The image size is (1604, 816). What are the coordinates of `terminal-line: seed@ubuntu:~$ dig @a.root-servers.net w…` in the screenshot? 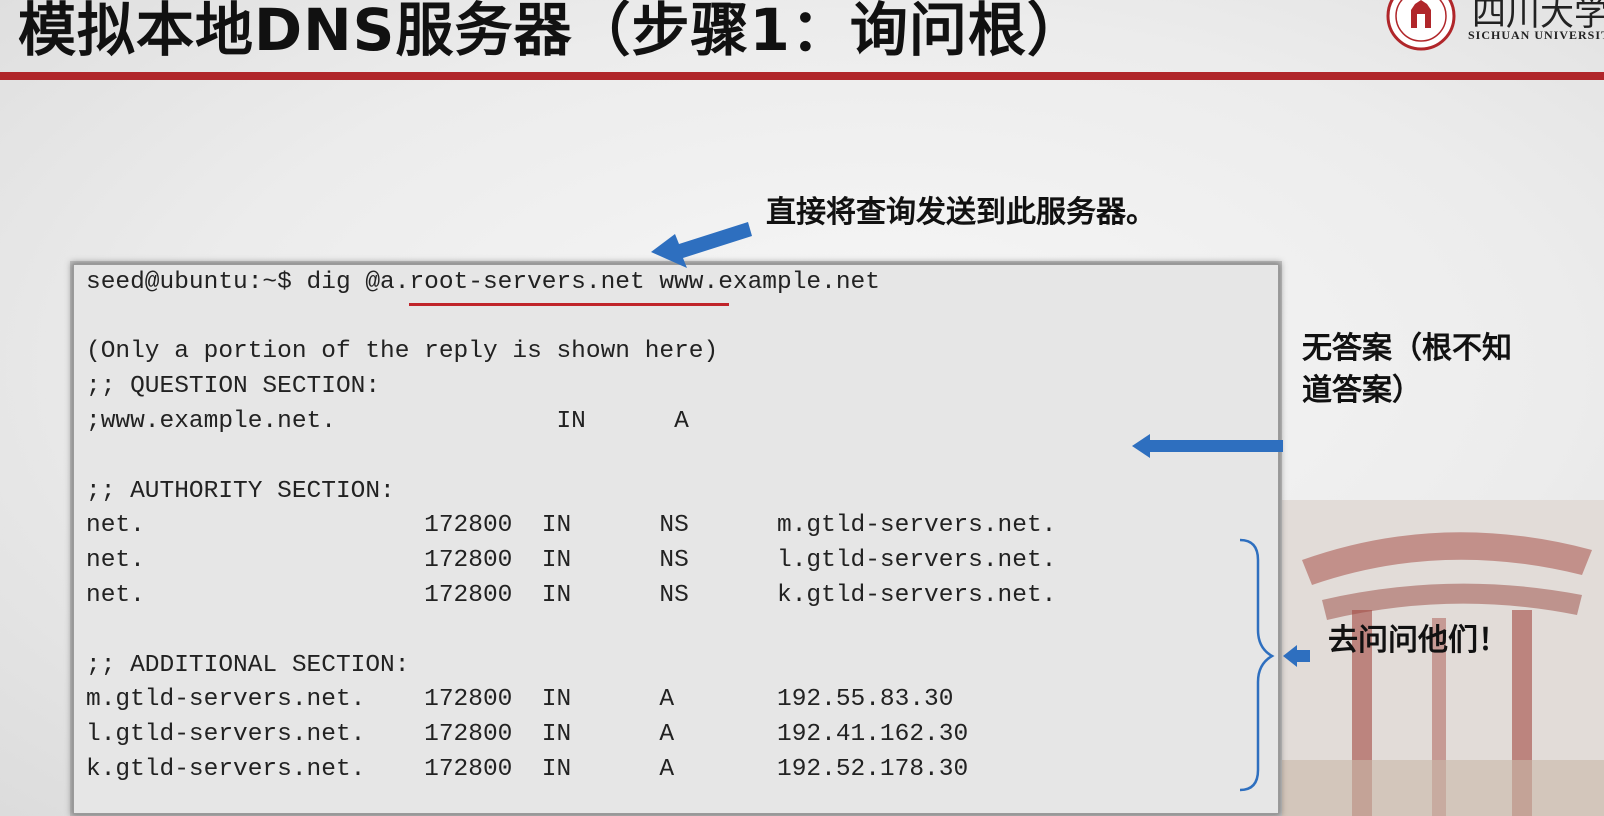 It's located at (483, 282).